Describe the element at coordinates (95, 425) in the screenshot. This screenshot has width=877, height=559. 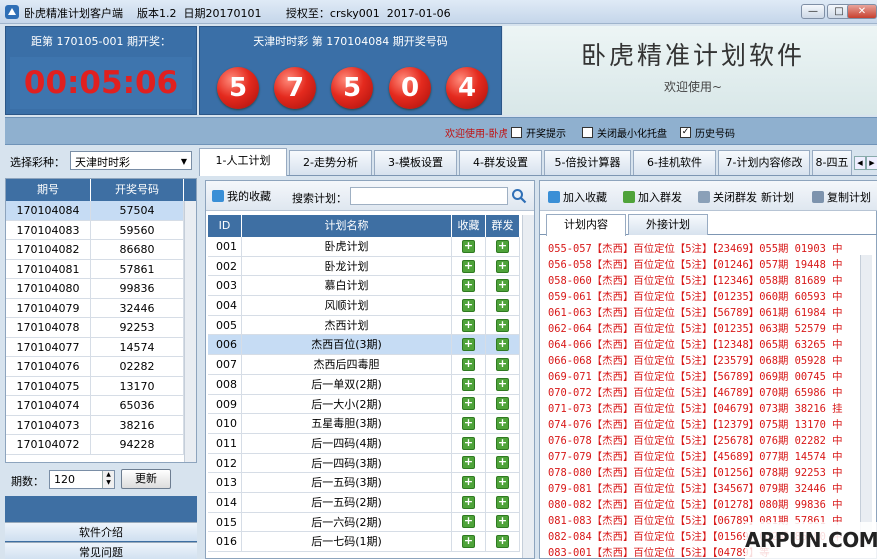
I see `table-row: 170104073 38216` at that location.